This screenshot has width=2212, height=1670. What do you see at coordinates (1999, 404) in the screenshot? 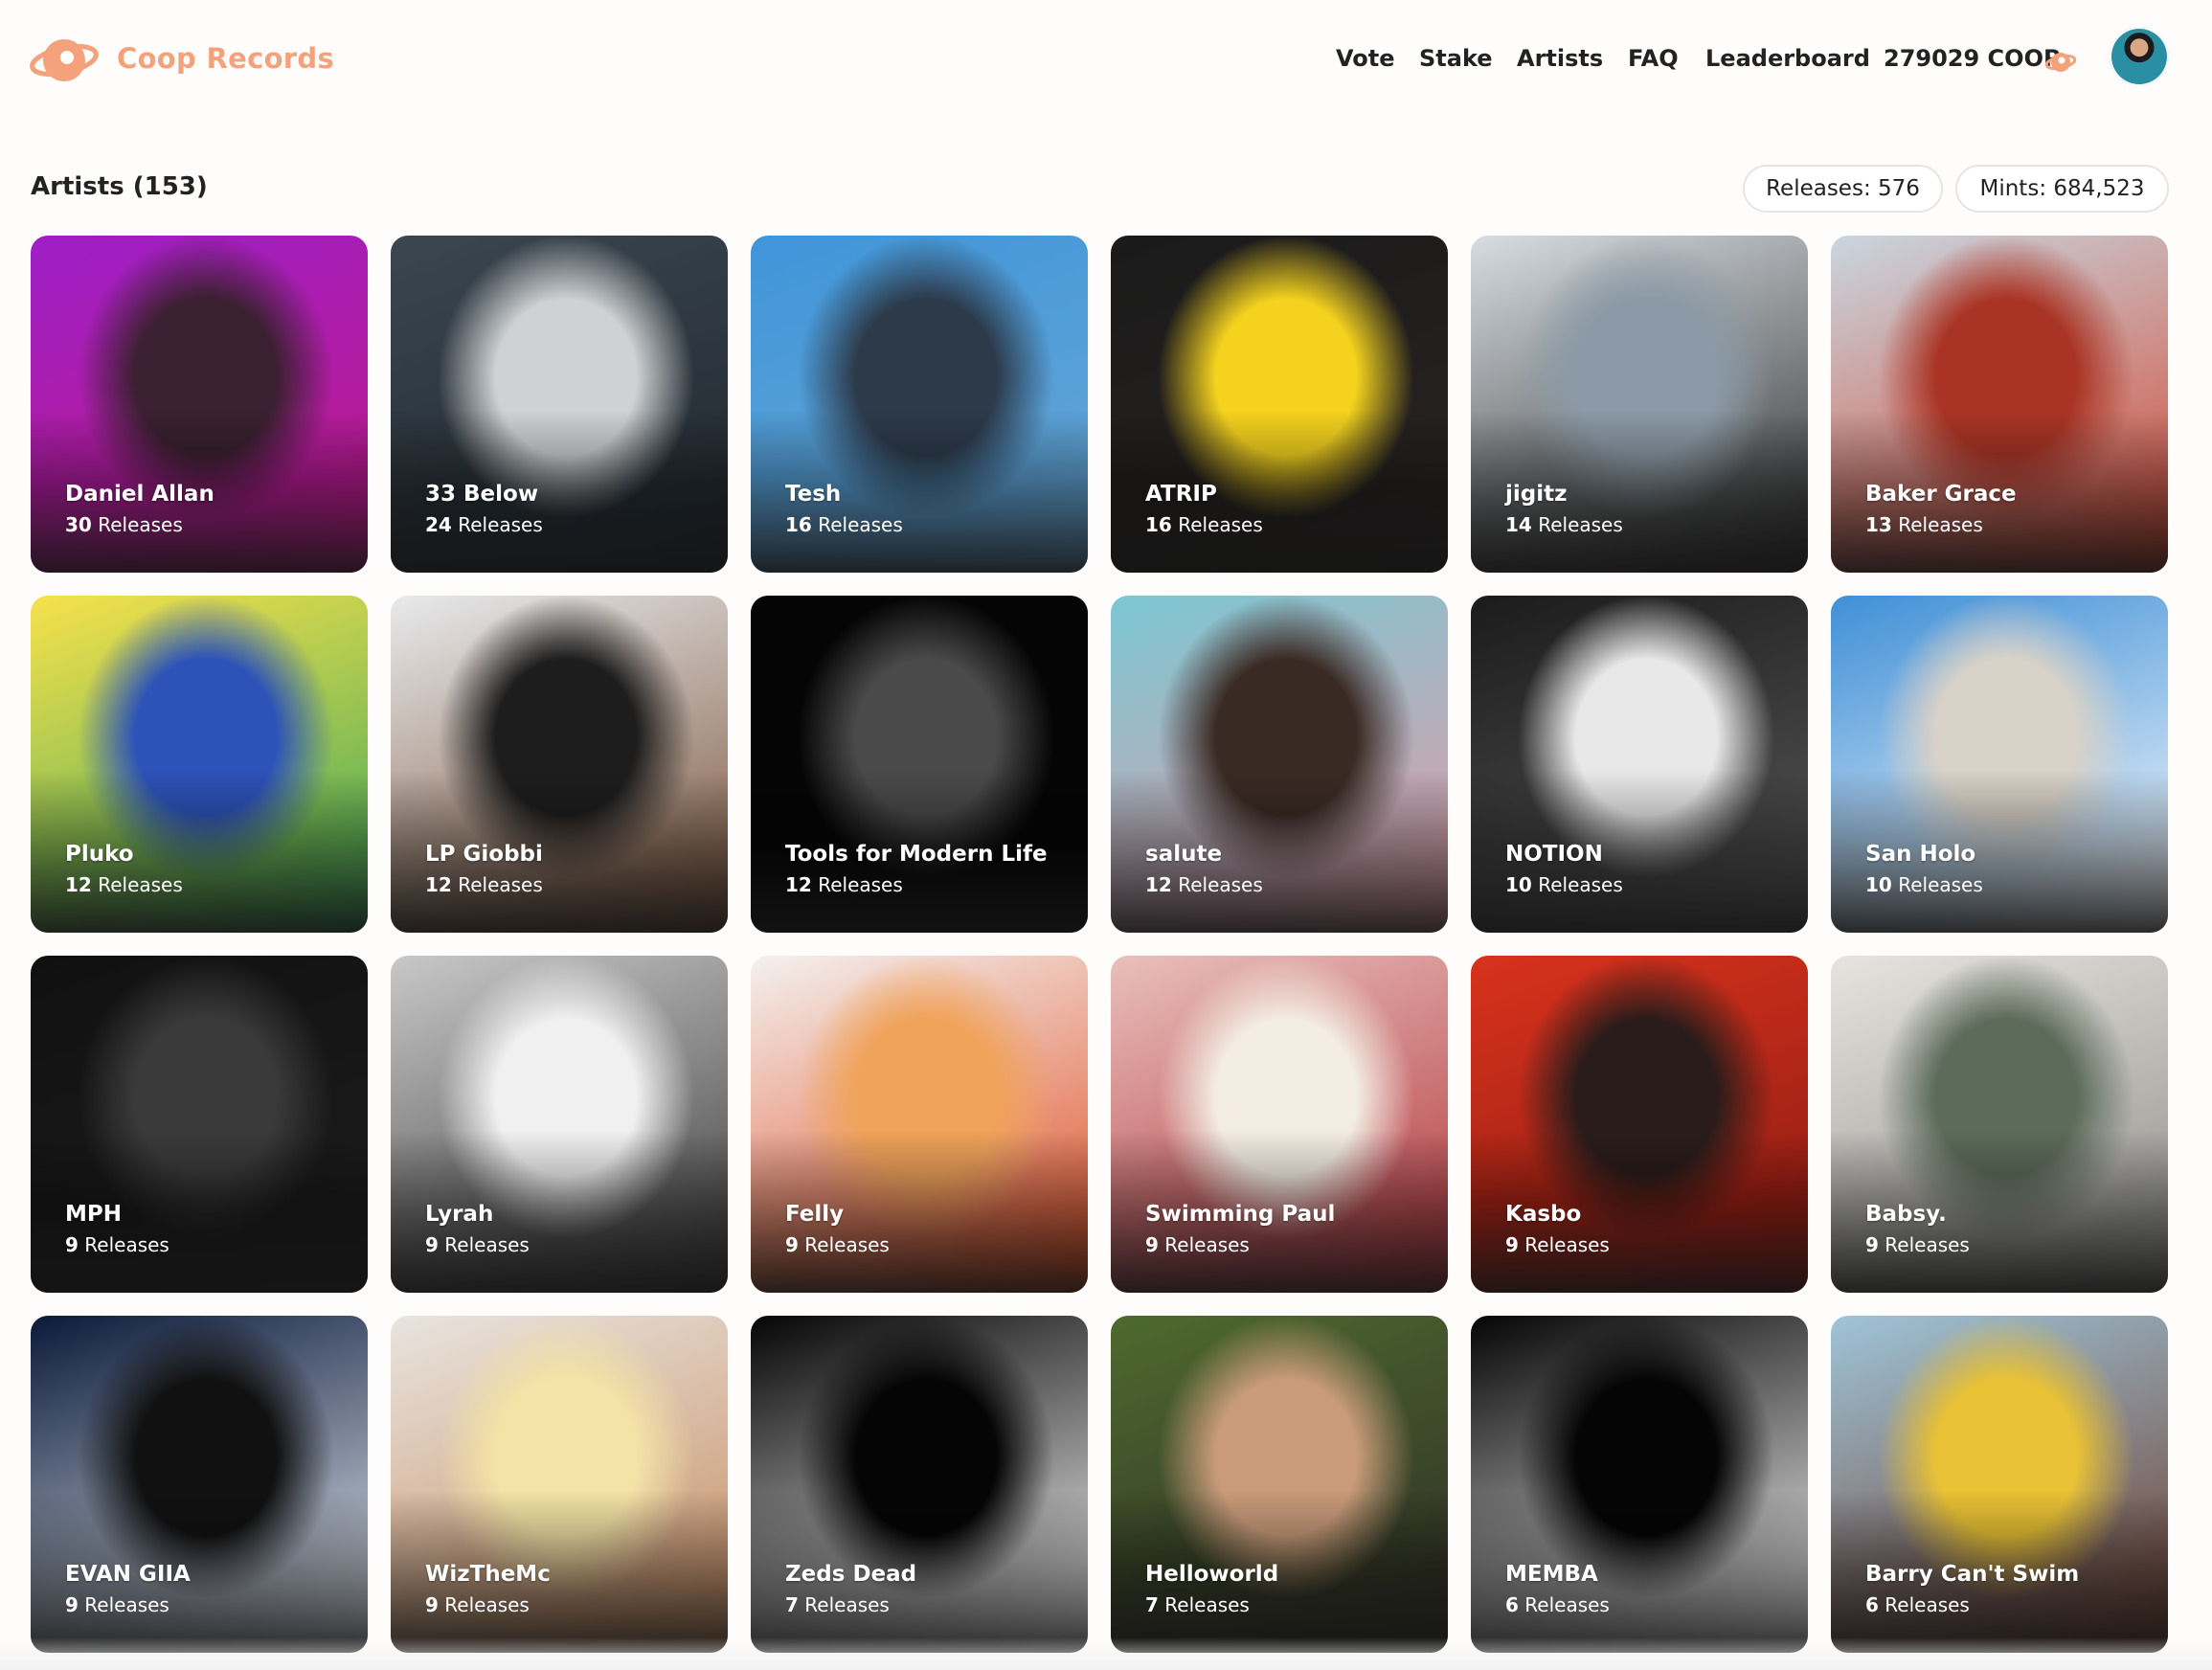
I see `artist-card: Baker Grace 13 Releases` at bounding box center [1999, 404].